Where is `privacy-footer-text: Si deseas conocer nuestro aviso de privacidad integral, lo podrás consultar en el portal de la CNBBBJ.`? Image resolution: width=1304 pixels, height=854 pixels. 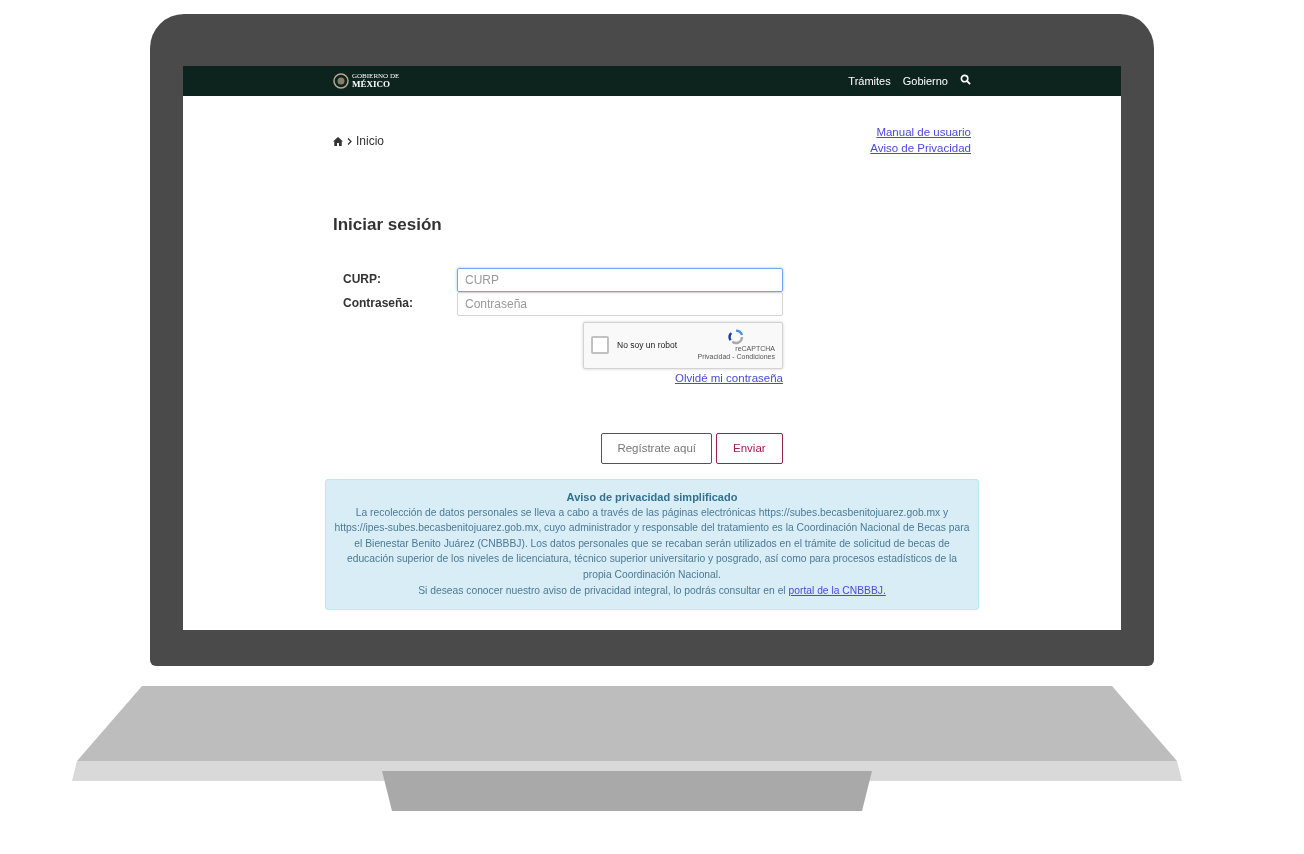 privacy-footer-text: Si deseas conocer nuestro aviso de privacidad integral, lo podrás consultar en el portal de la CNBBBJ. is located at coordinates (652, 591).